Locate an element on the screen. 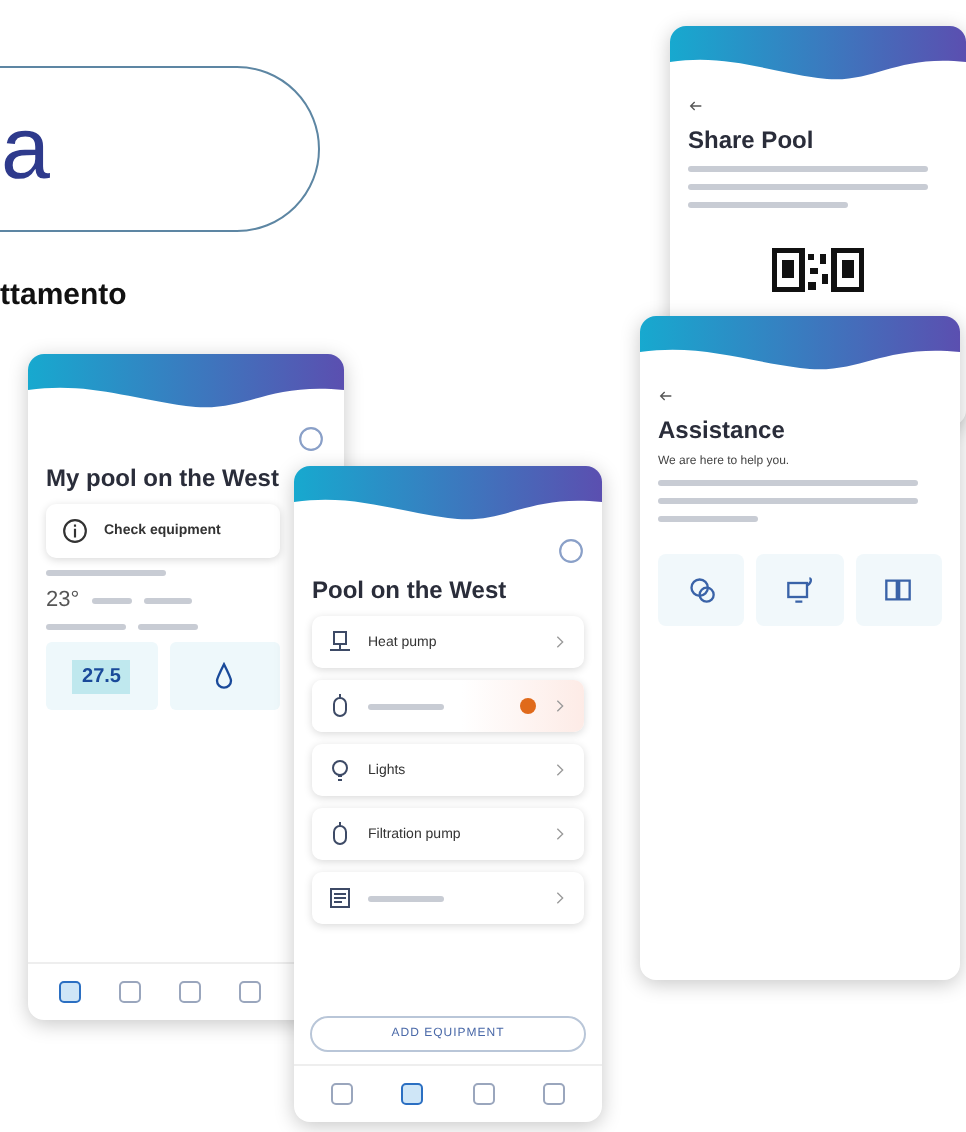  qr-code-icon is located at coordinates (818, 270).